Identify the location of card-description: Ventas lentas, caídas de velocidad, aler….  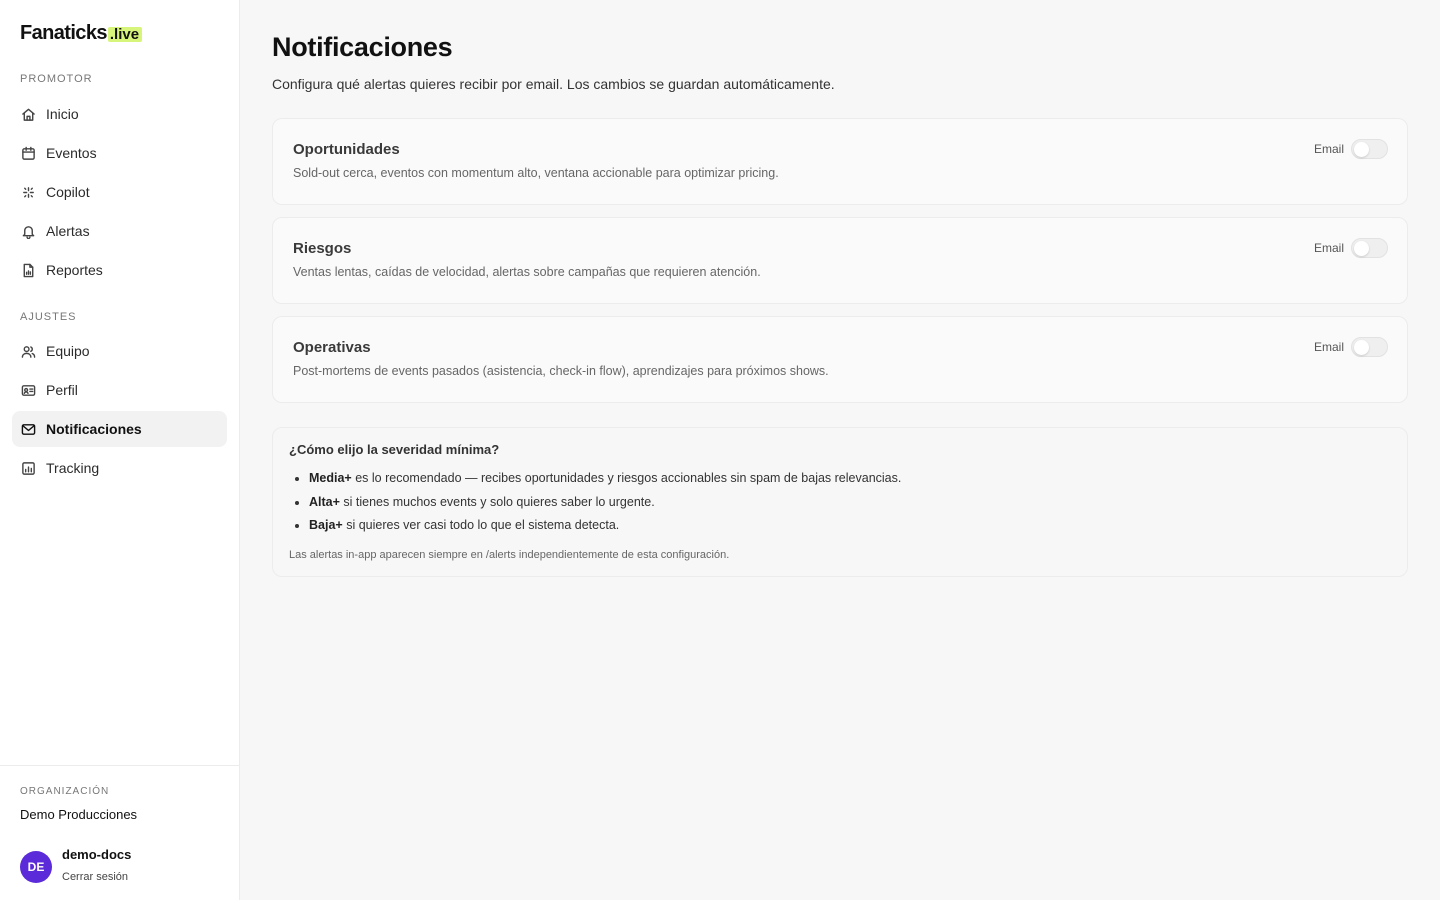
(527, 272).